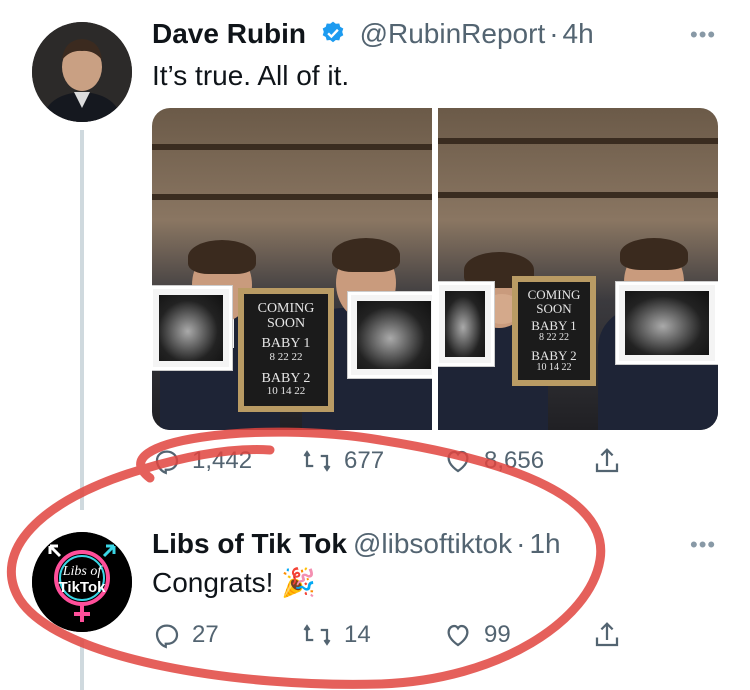 The height and width of the screenshot is (690, 750). I want to click on reply-count: 27, so click(205, 634).